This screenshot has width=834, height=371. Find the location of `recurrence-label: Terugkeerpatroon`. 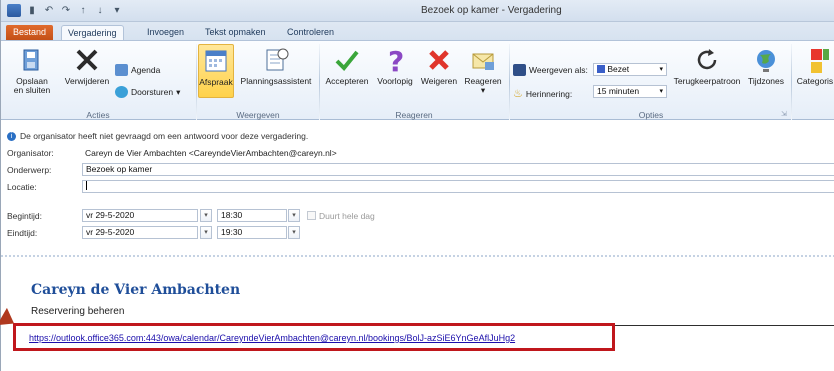

recurrence-label: Terugkeerpatroon is located at coordinates (707, 81).